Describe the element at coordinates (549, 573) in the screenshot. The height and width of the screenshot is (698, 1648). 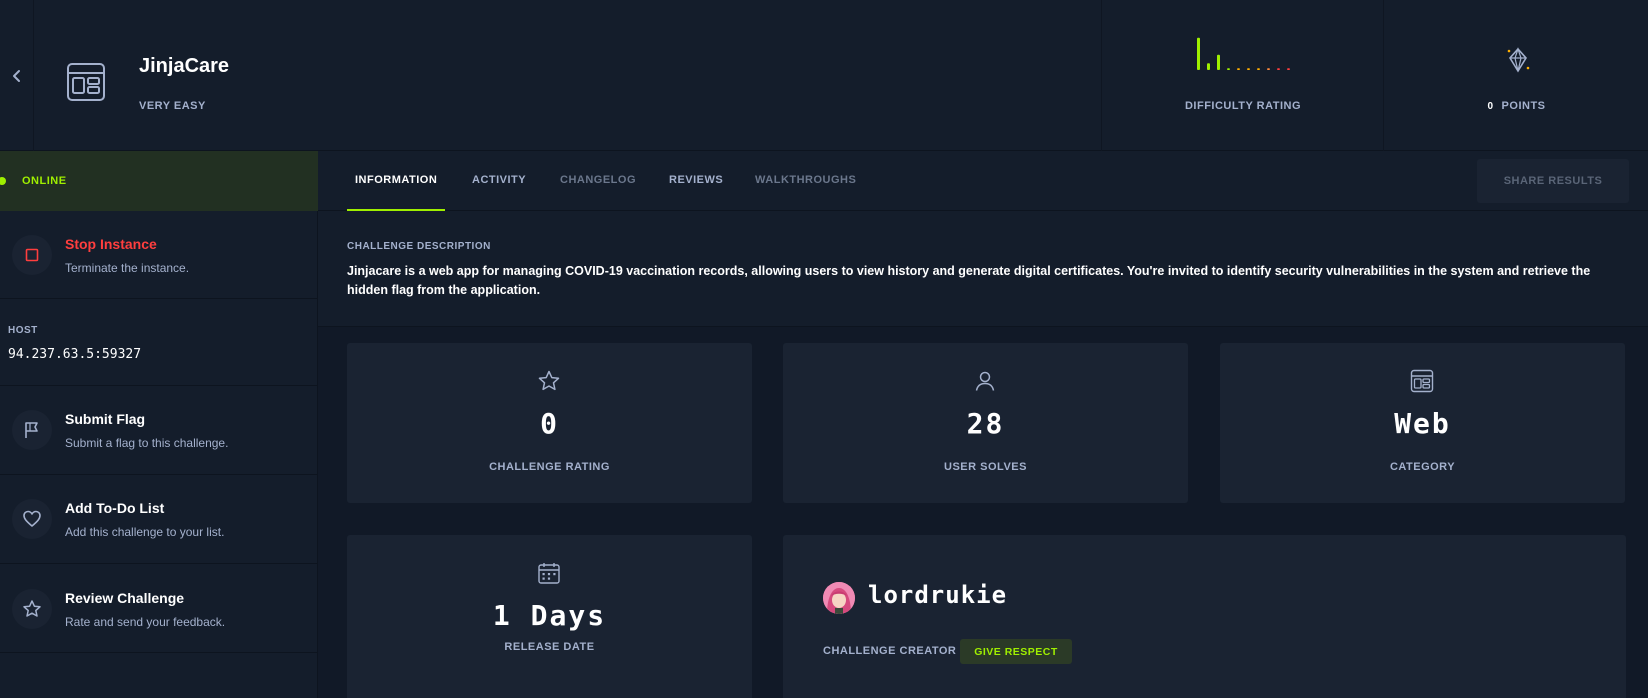
I see `calendar-icon` at that location.